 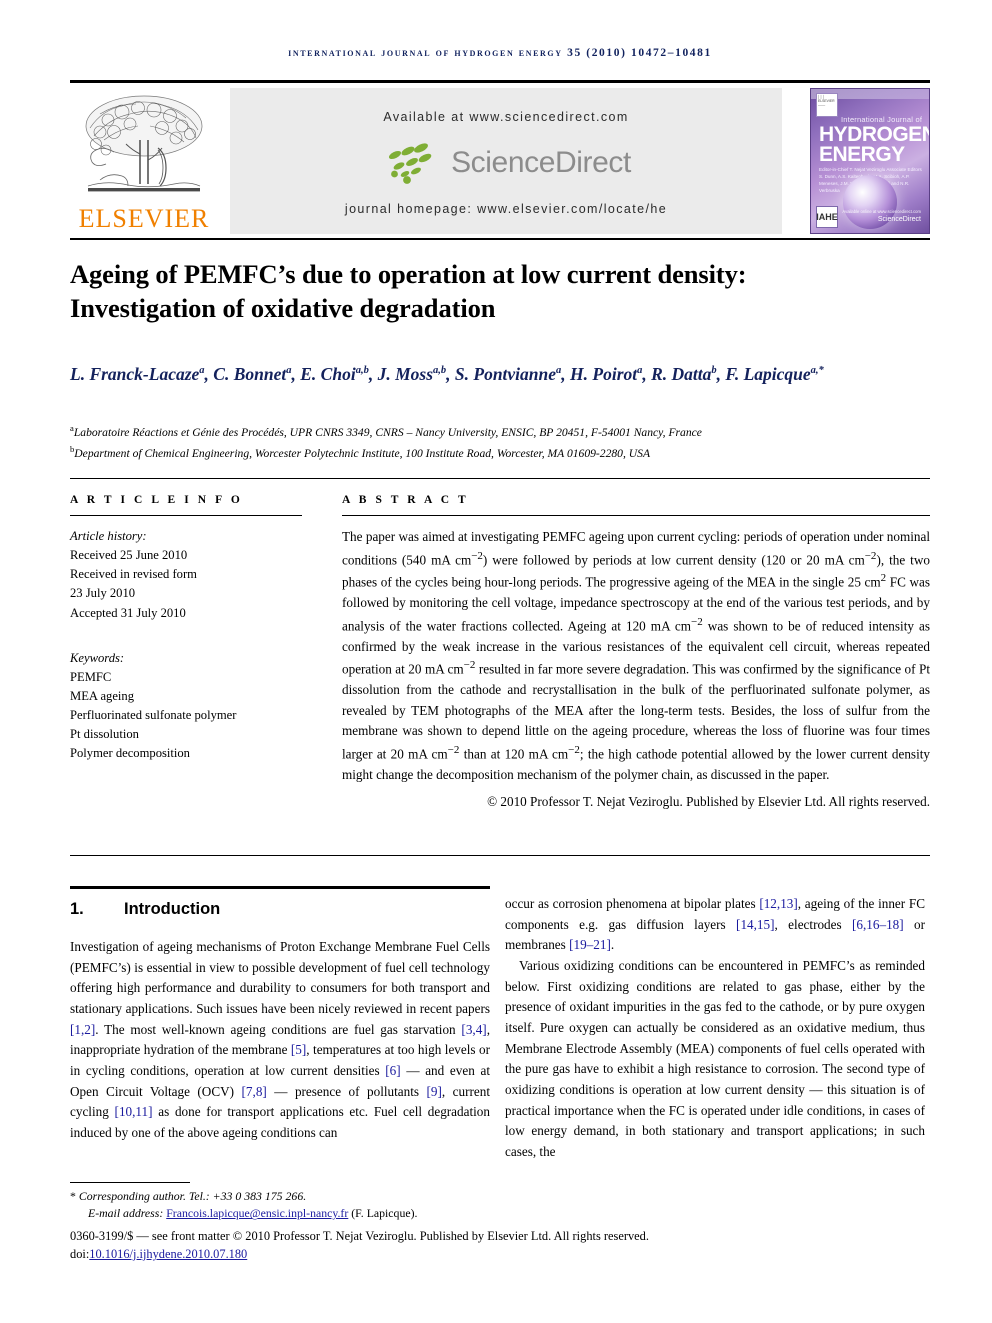 What do you see at coordinates (108, 536) in the screenshot?
I see `article-history-label: Article history:` at bounding box center [108, 536].